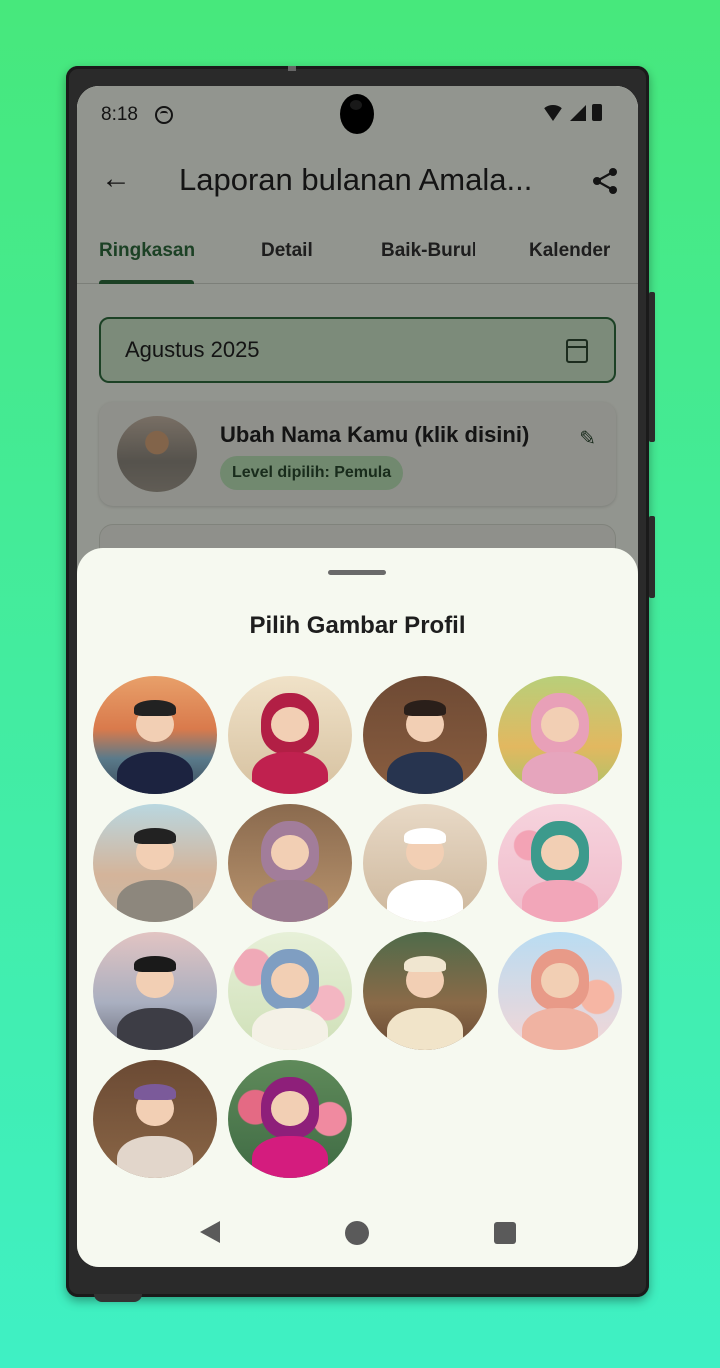  Describe the element at coordinates (210, 1232) in the screenshot. I see `nav-back-icon` at that location.